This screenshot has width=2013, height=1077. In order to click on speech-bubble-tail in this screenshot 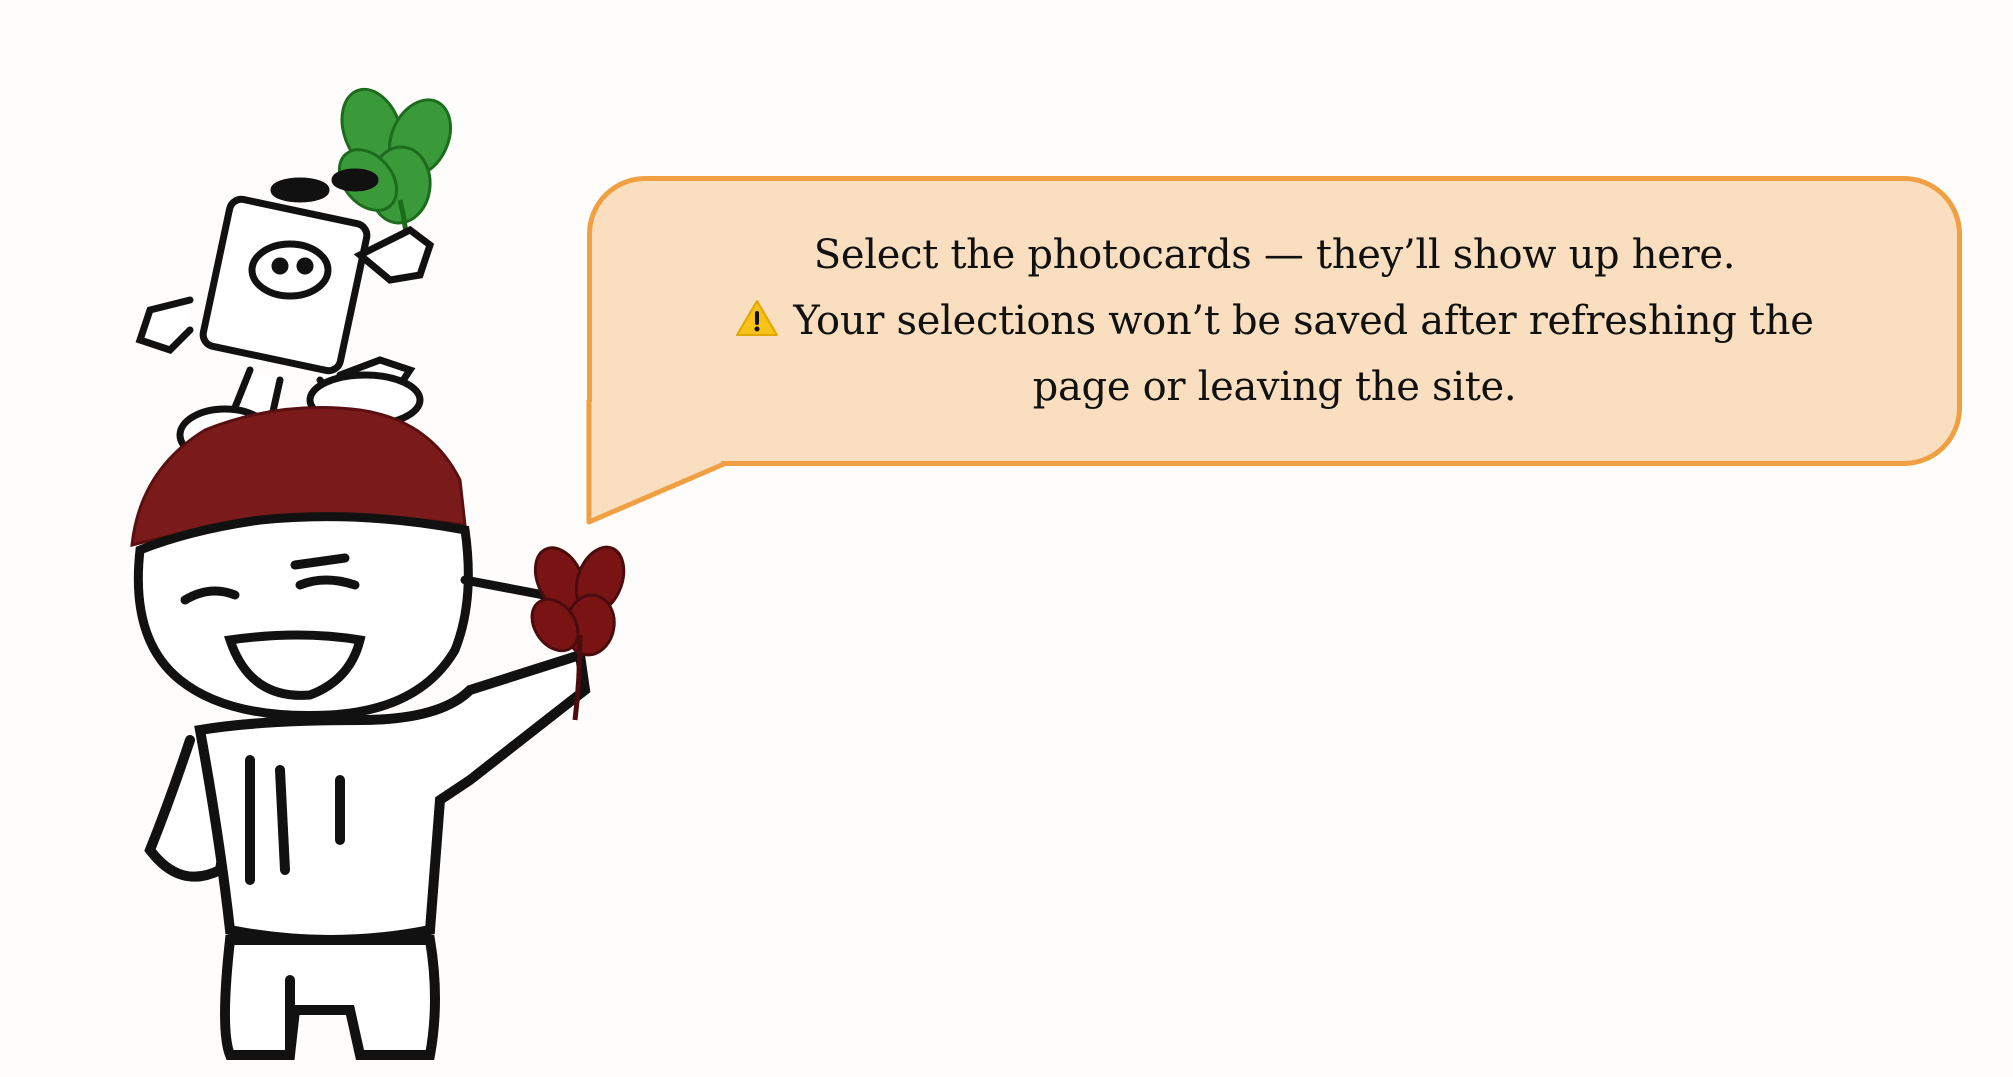, I will do `click(655, 462)`.